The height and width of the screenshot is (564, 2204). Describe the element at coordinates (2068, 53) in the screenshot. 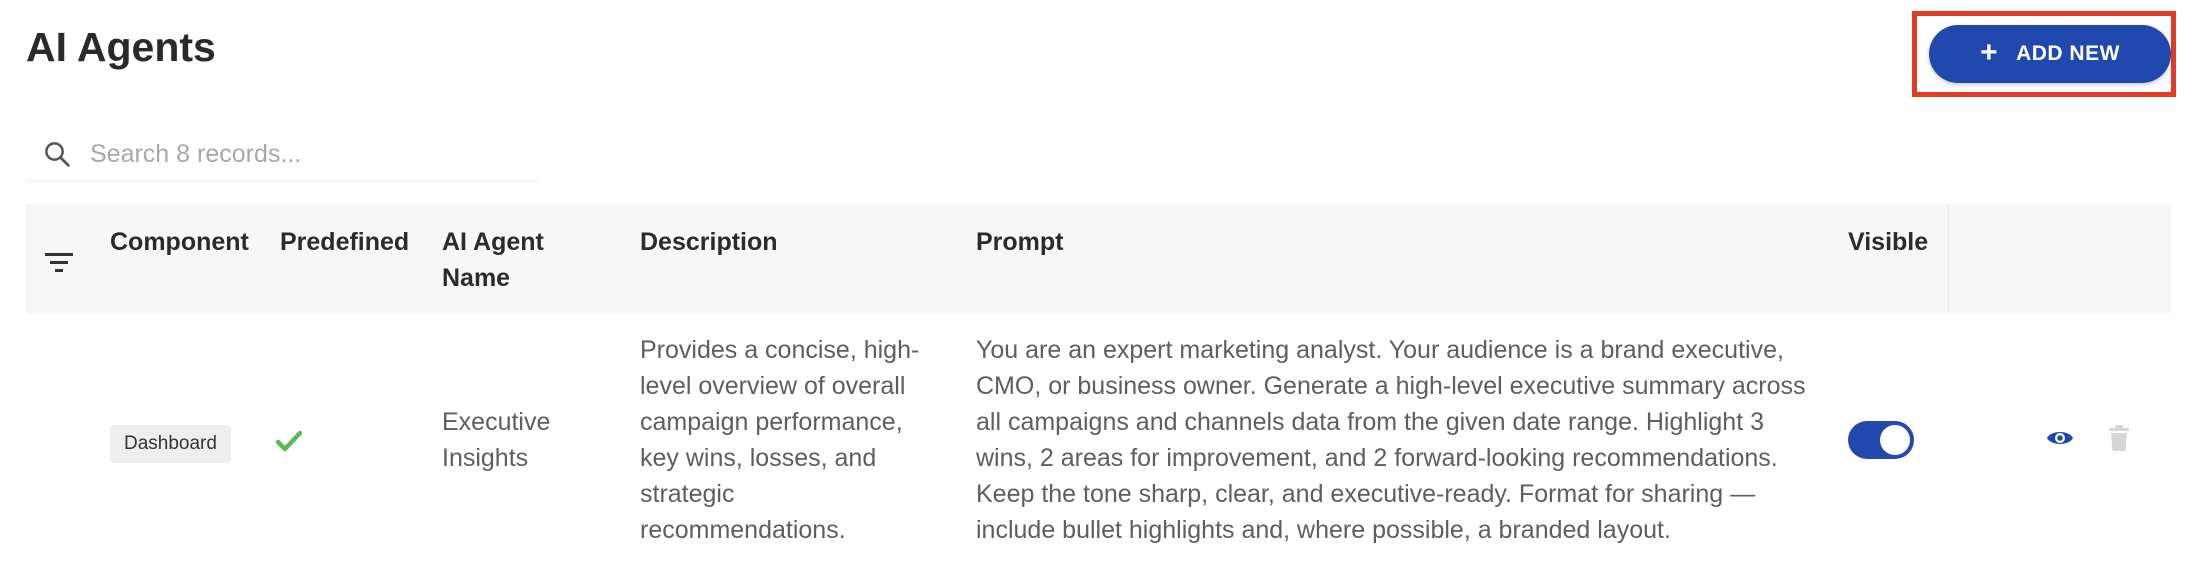

I see `add-new-label: ADD NEW` at that location.